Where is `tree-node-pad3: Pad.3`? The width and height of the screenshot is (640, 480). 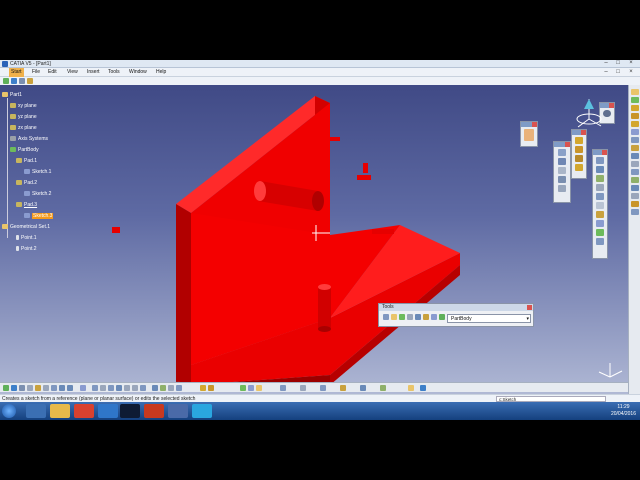
tree-node-pad3: Pad.3 is located at coordinates (26, 205).